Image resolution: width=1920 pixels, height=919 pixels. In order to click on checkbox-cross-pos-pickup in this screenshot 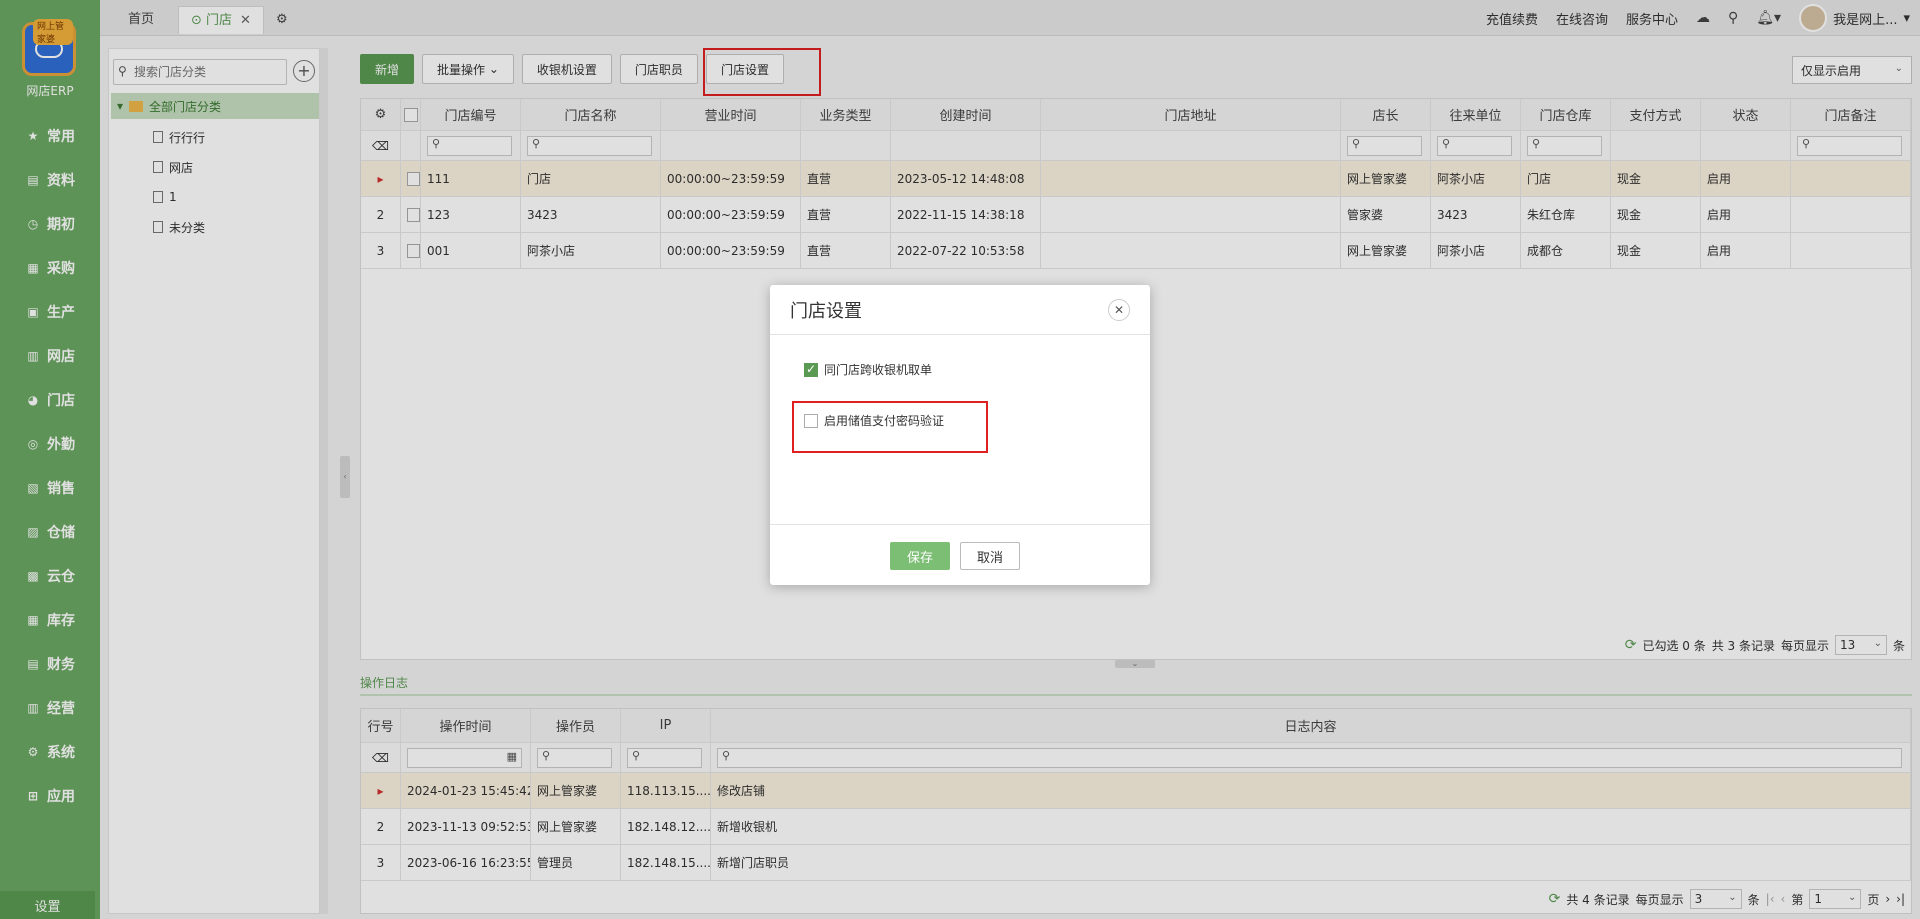, I will do `click(811, 369)`.